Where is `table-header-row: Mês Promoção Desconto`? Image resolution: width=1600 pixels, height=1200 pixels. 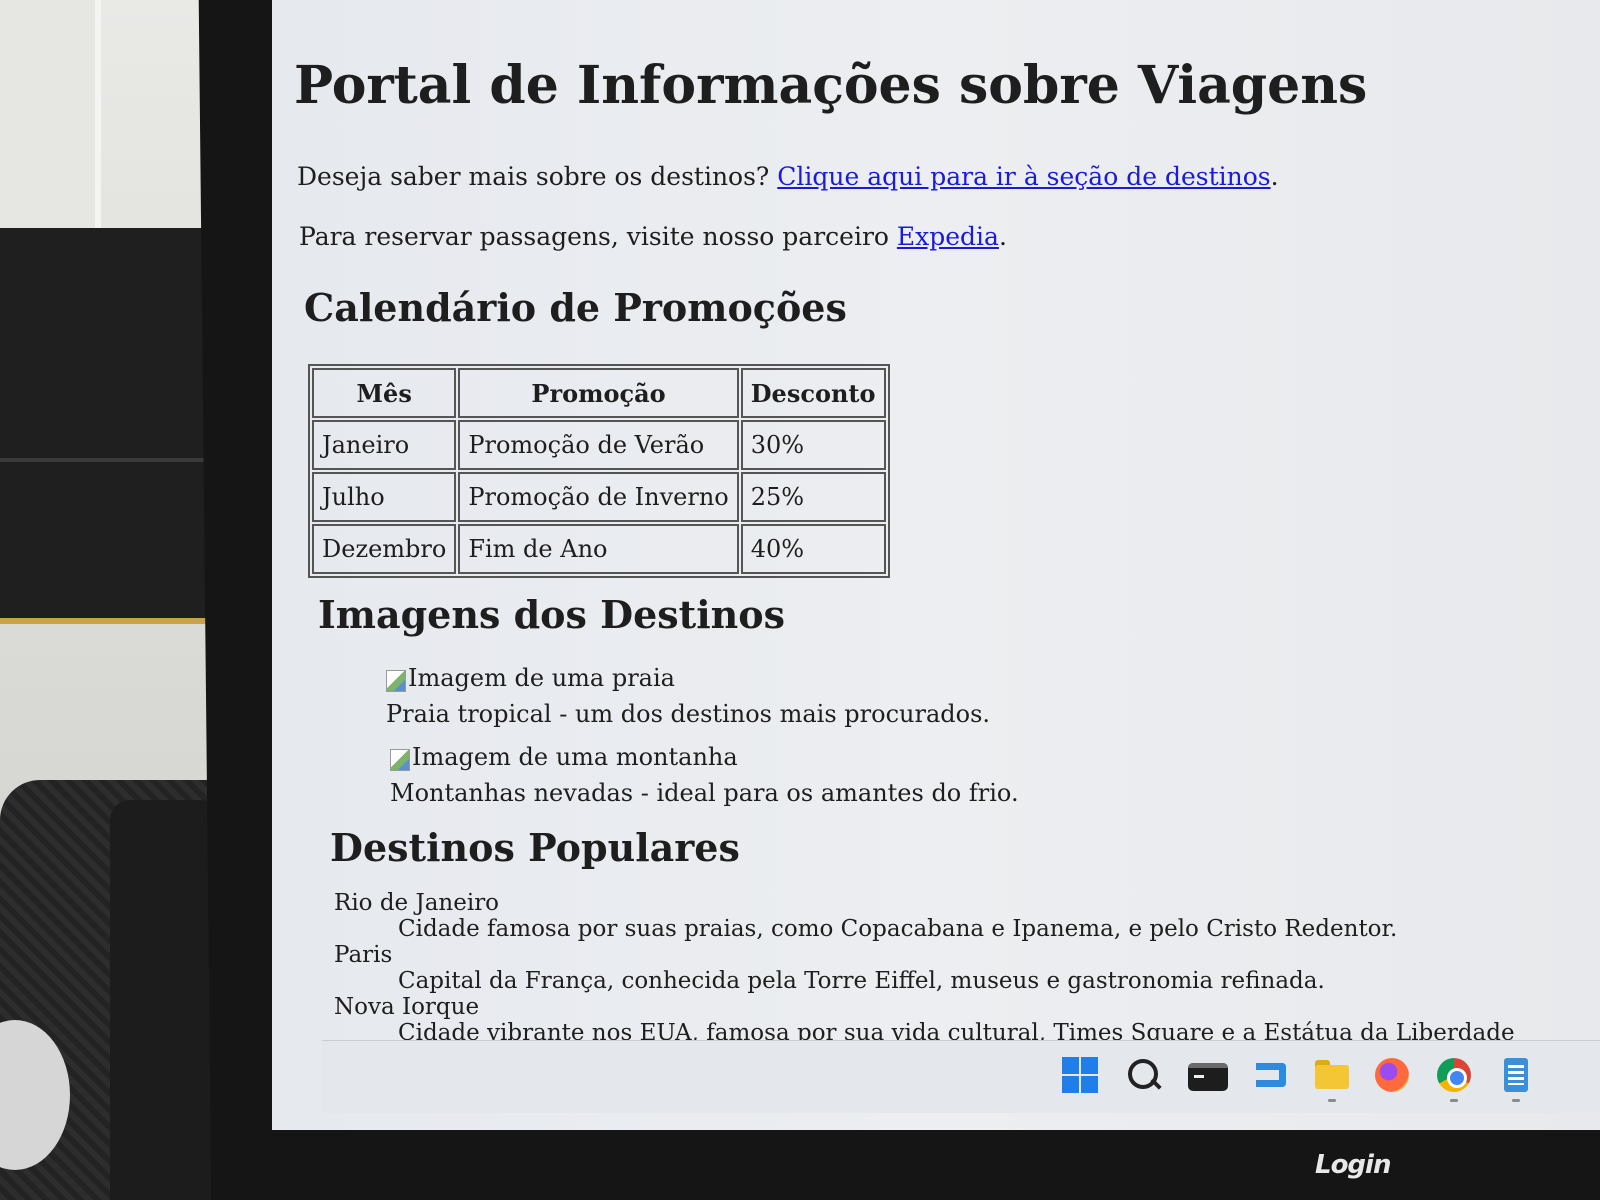 table-header-row: Mês Promoção Desconto is located at coordinates (599, 393).